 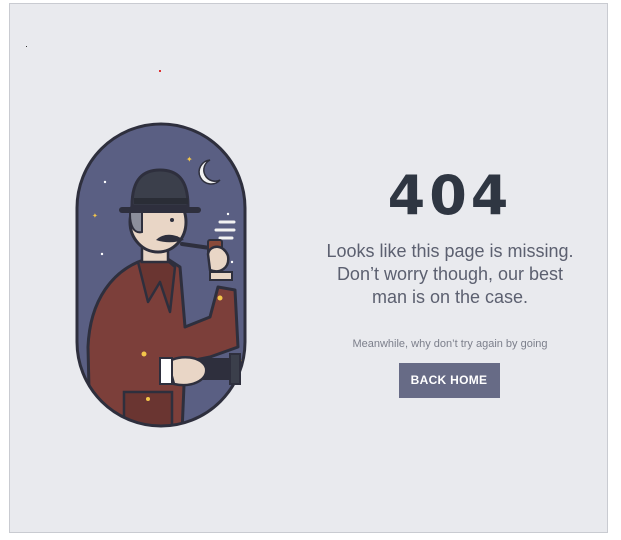 What do you see at coordinates (450, 251) in the screenshot?
I see `error-message-line: Looks like this page is missing.` at bounding box center [450, 251].